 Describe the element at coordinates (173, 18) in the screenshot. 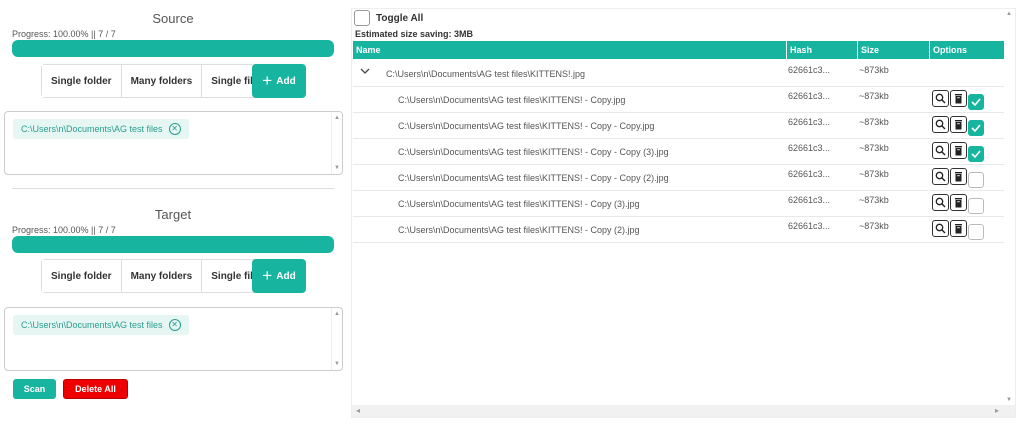

I see `source-title: Source` at that location.